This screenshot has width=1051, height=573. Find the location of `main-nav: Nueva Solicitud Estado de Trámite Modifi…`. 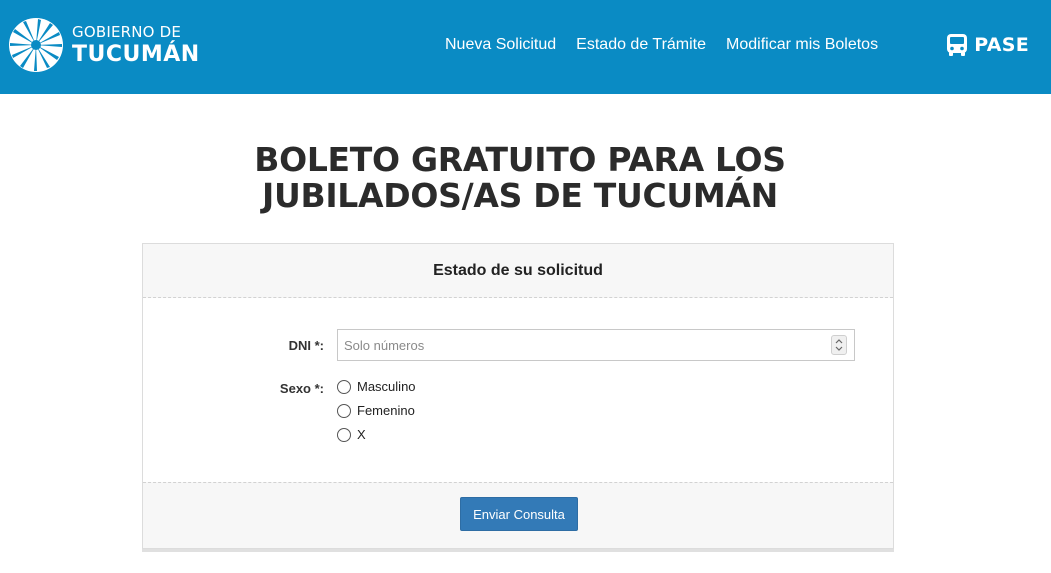

main-nav: Nueva Solicitud Estado de Trámite Modifi… is located at coordinates (671, 45).